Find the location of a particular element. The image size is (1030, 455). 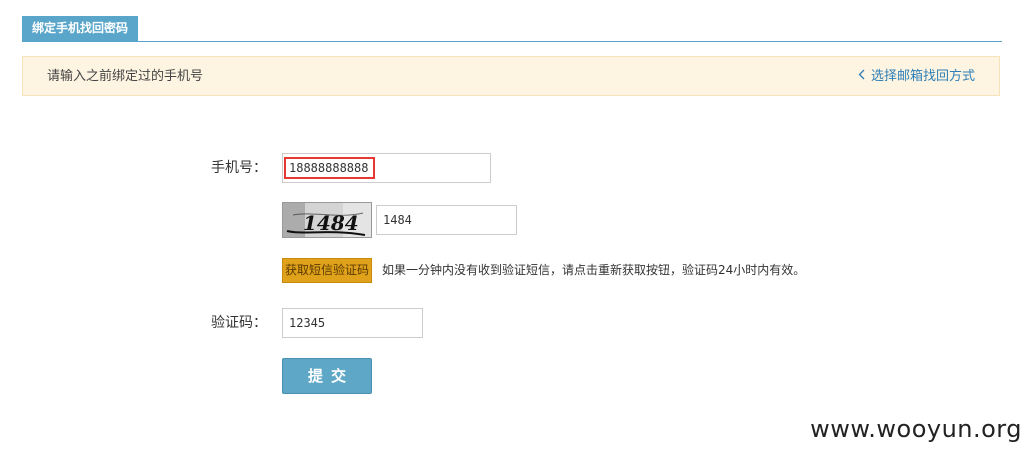

code-label: 验证码： is located at coordinates (239, 323).